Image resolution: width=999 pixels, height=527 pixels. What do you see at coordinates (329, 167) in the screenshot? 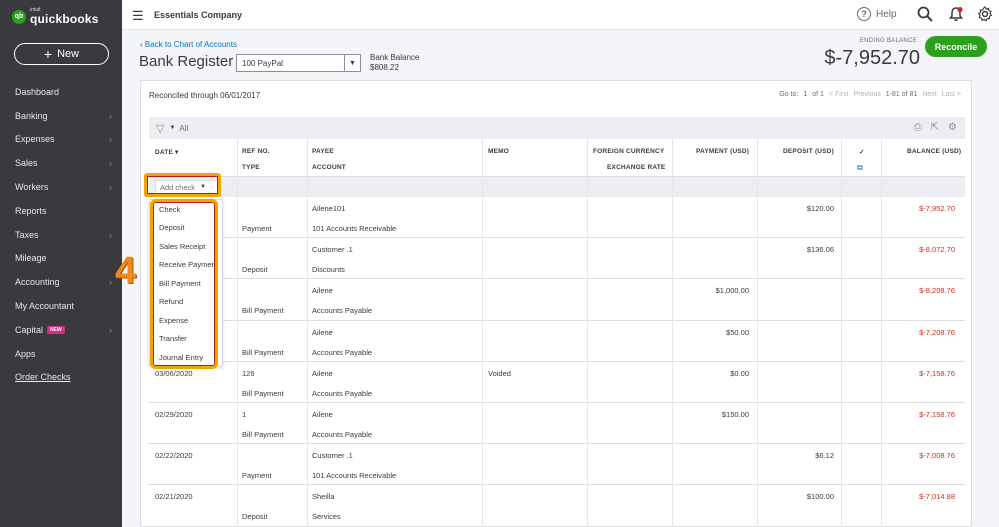
I see `col-account: ACCOUNT` at bounding box center [329, 167].